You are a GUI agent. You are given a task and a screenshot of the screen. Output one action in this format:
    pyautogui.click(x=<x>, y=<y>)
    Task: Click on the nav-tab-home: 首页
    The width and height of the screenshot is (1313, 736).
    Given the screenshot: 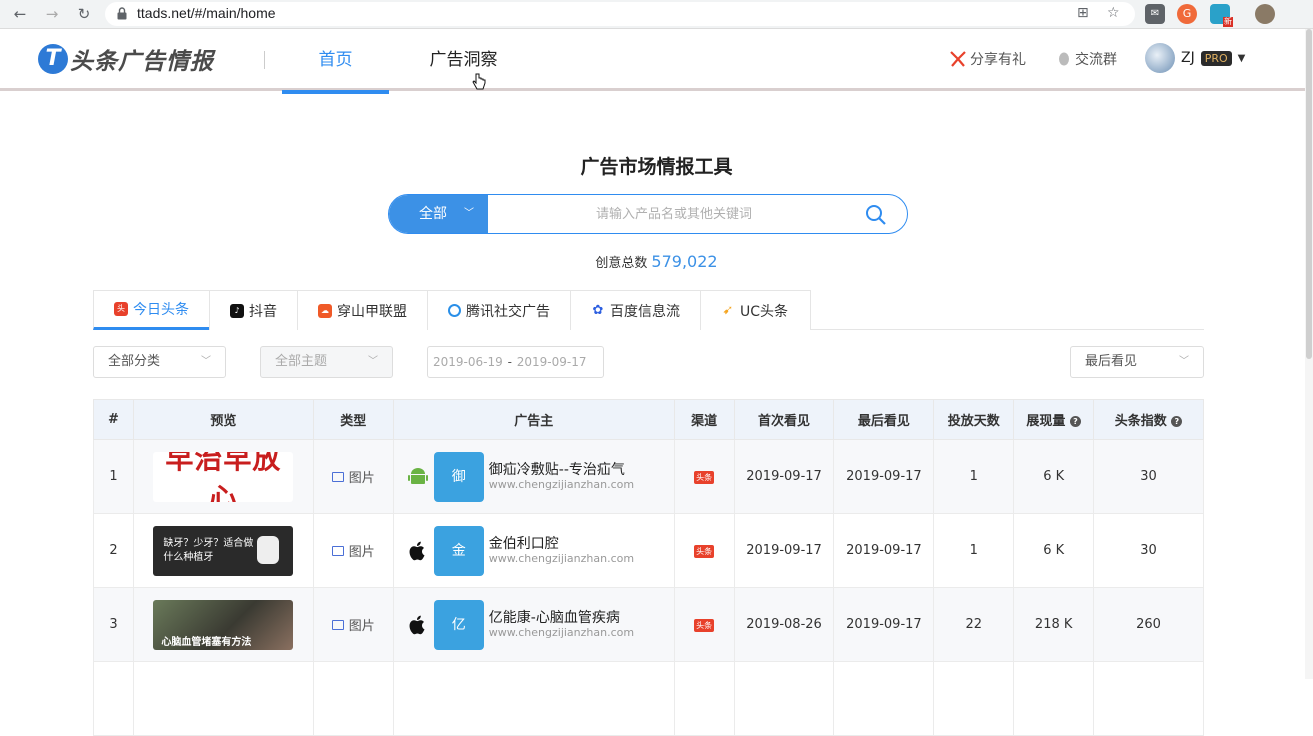 What is the action you would take?
    pyautogui.click(x=335, y=61)
    